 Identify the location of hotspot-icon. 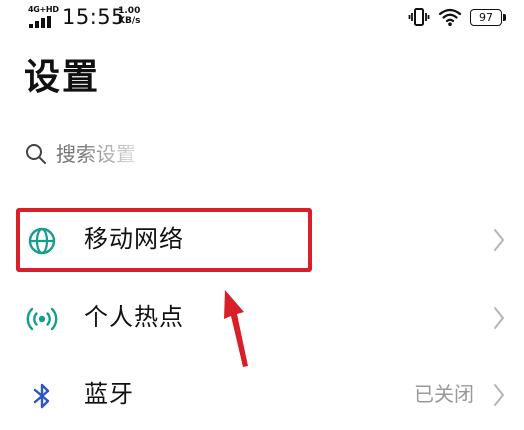
(42, 319).